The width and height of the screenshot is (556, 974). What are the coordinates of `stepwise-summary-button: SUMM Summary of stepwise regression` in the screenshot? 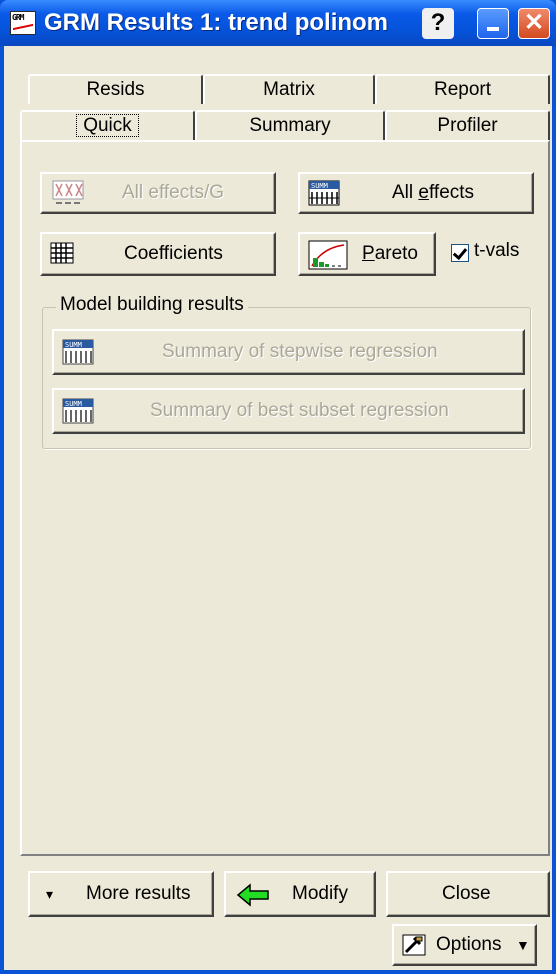 It's located at (288, 352).